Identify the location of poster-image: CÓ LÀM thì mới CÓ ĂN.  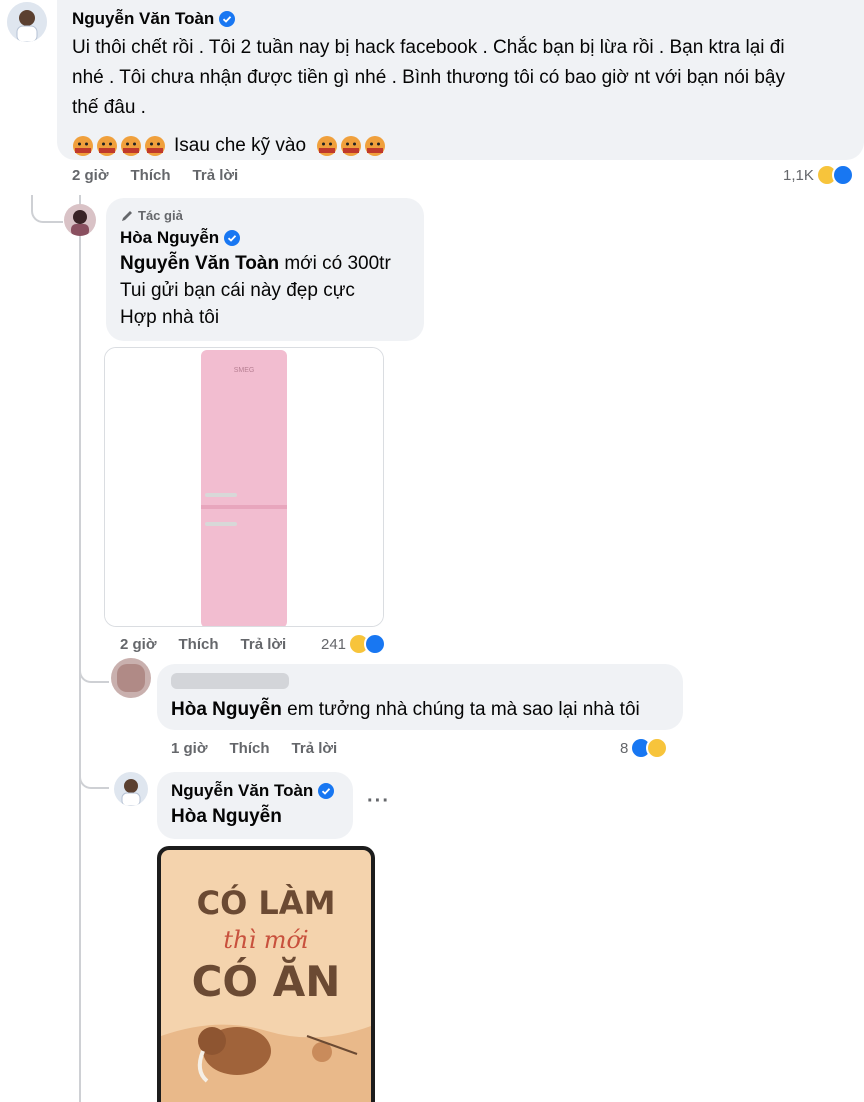
(266, 974).